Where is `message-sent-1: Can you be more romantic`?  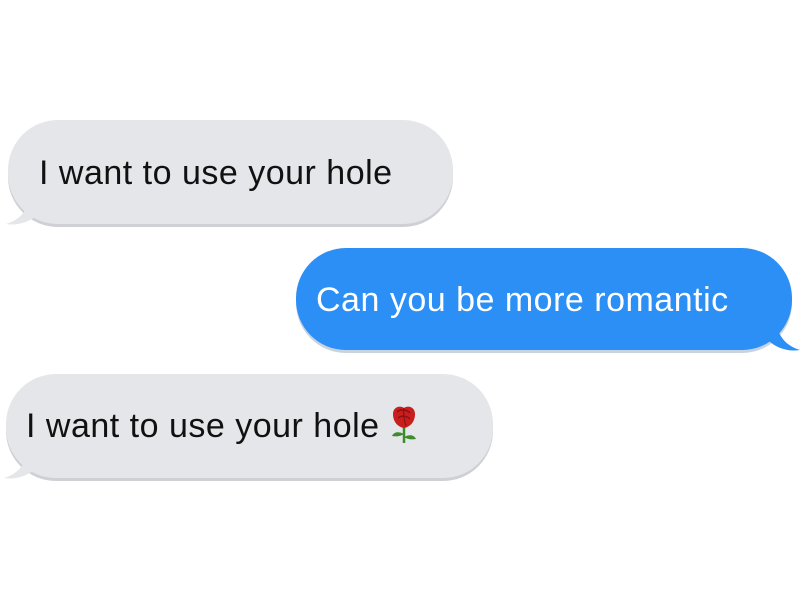
message-sent-1: Can you be more romantic is located at coordinates (548, 299).